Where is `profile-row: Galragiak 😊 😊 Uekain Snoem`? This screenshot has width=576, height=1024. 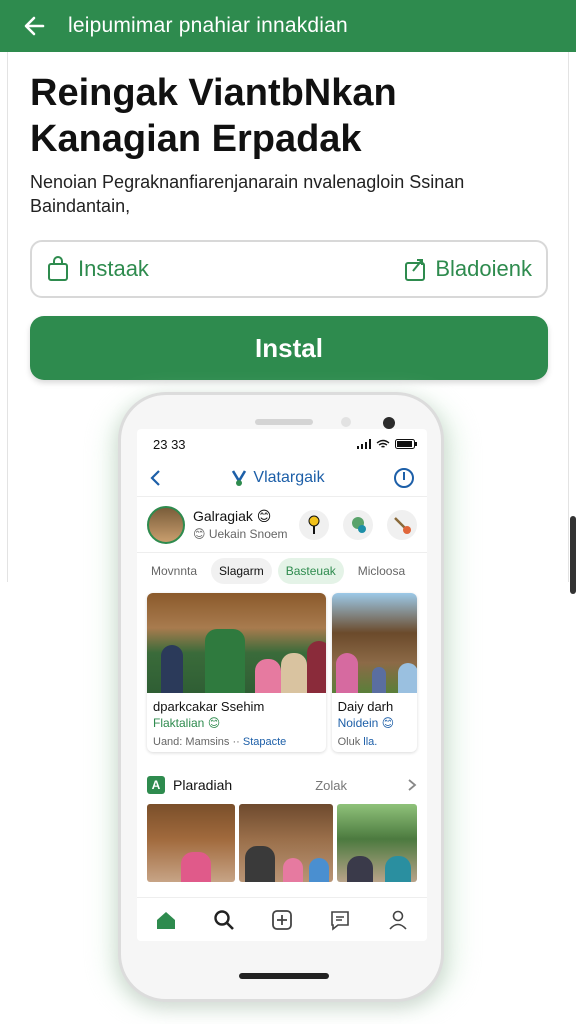 profile-row: Galragiak 😊 😊 Uekain Snoem is located at coordinates (282, 525).